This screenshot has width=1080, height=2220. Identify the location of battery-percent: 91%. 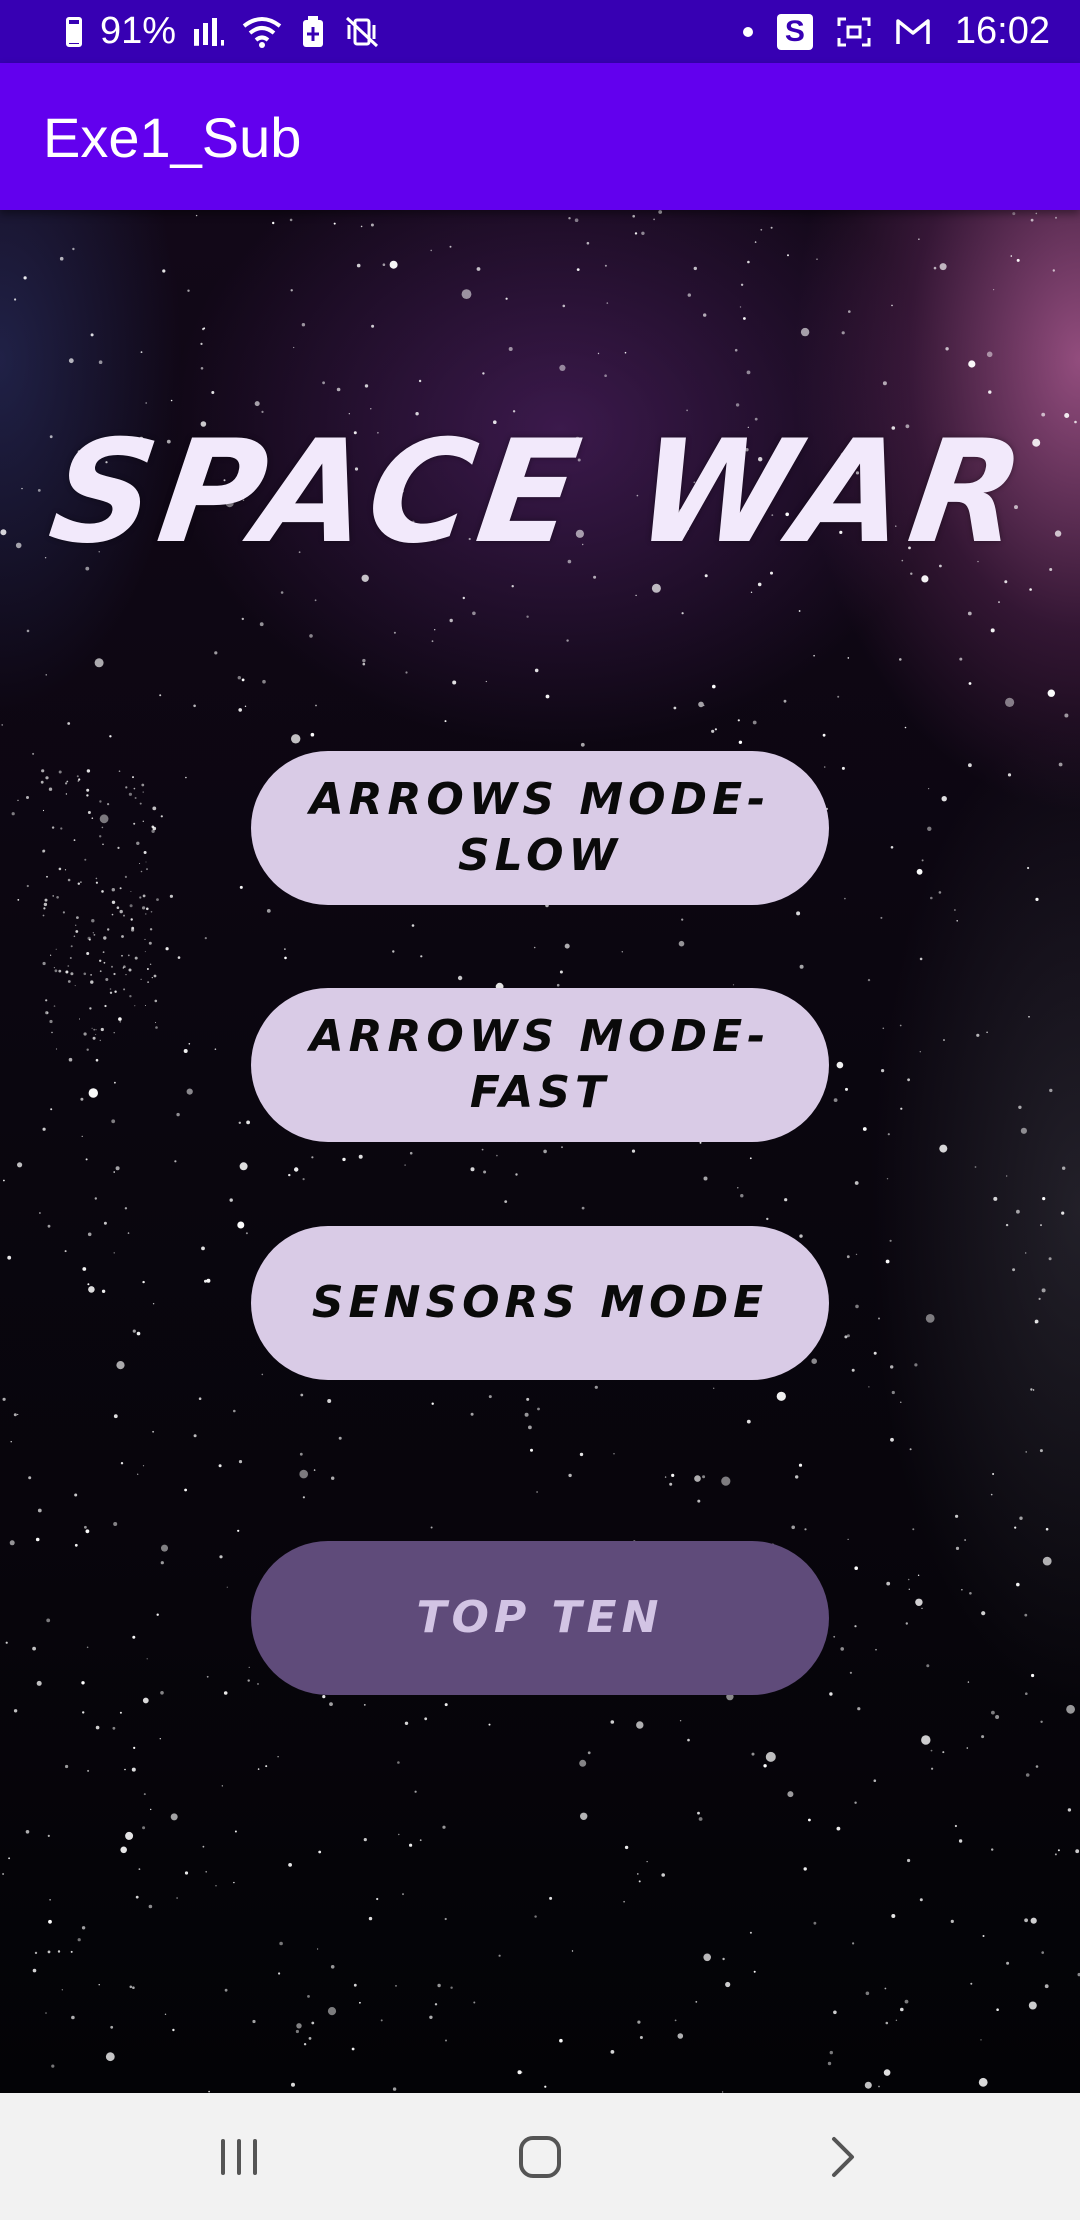
(138, 31).